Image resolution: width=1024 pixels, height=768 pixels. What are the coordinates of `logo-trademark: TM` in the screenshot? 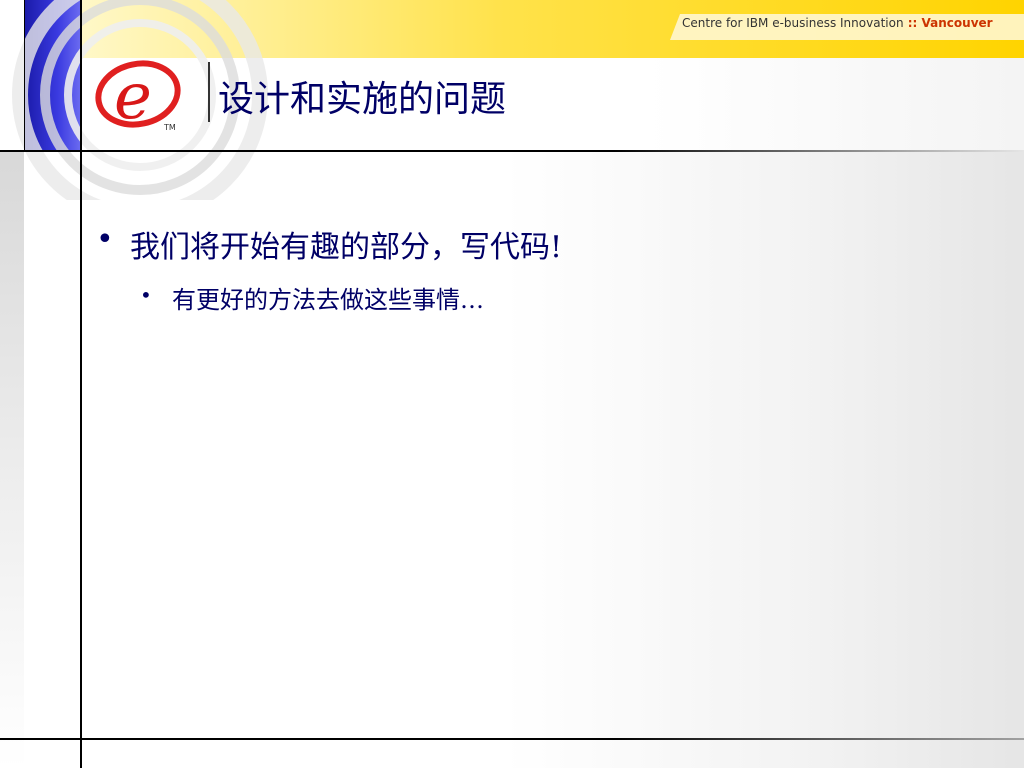 It's located at (169, 127).